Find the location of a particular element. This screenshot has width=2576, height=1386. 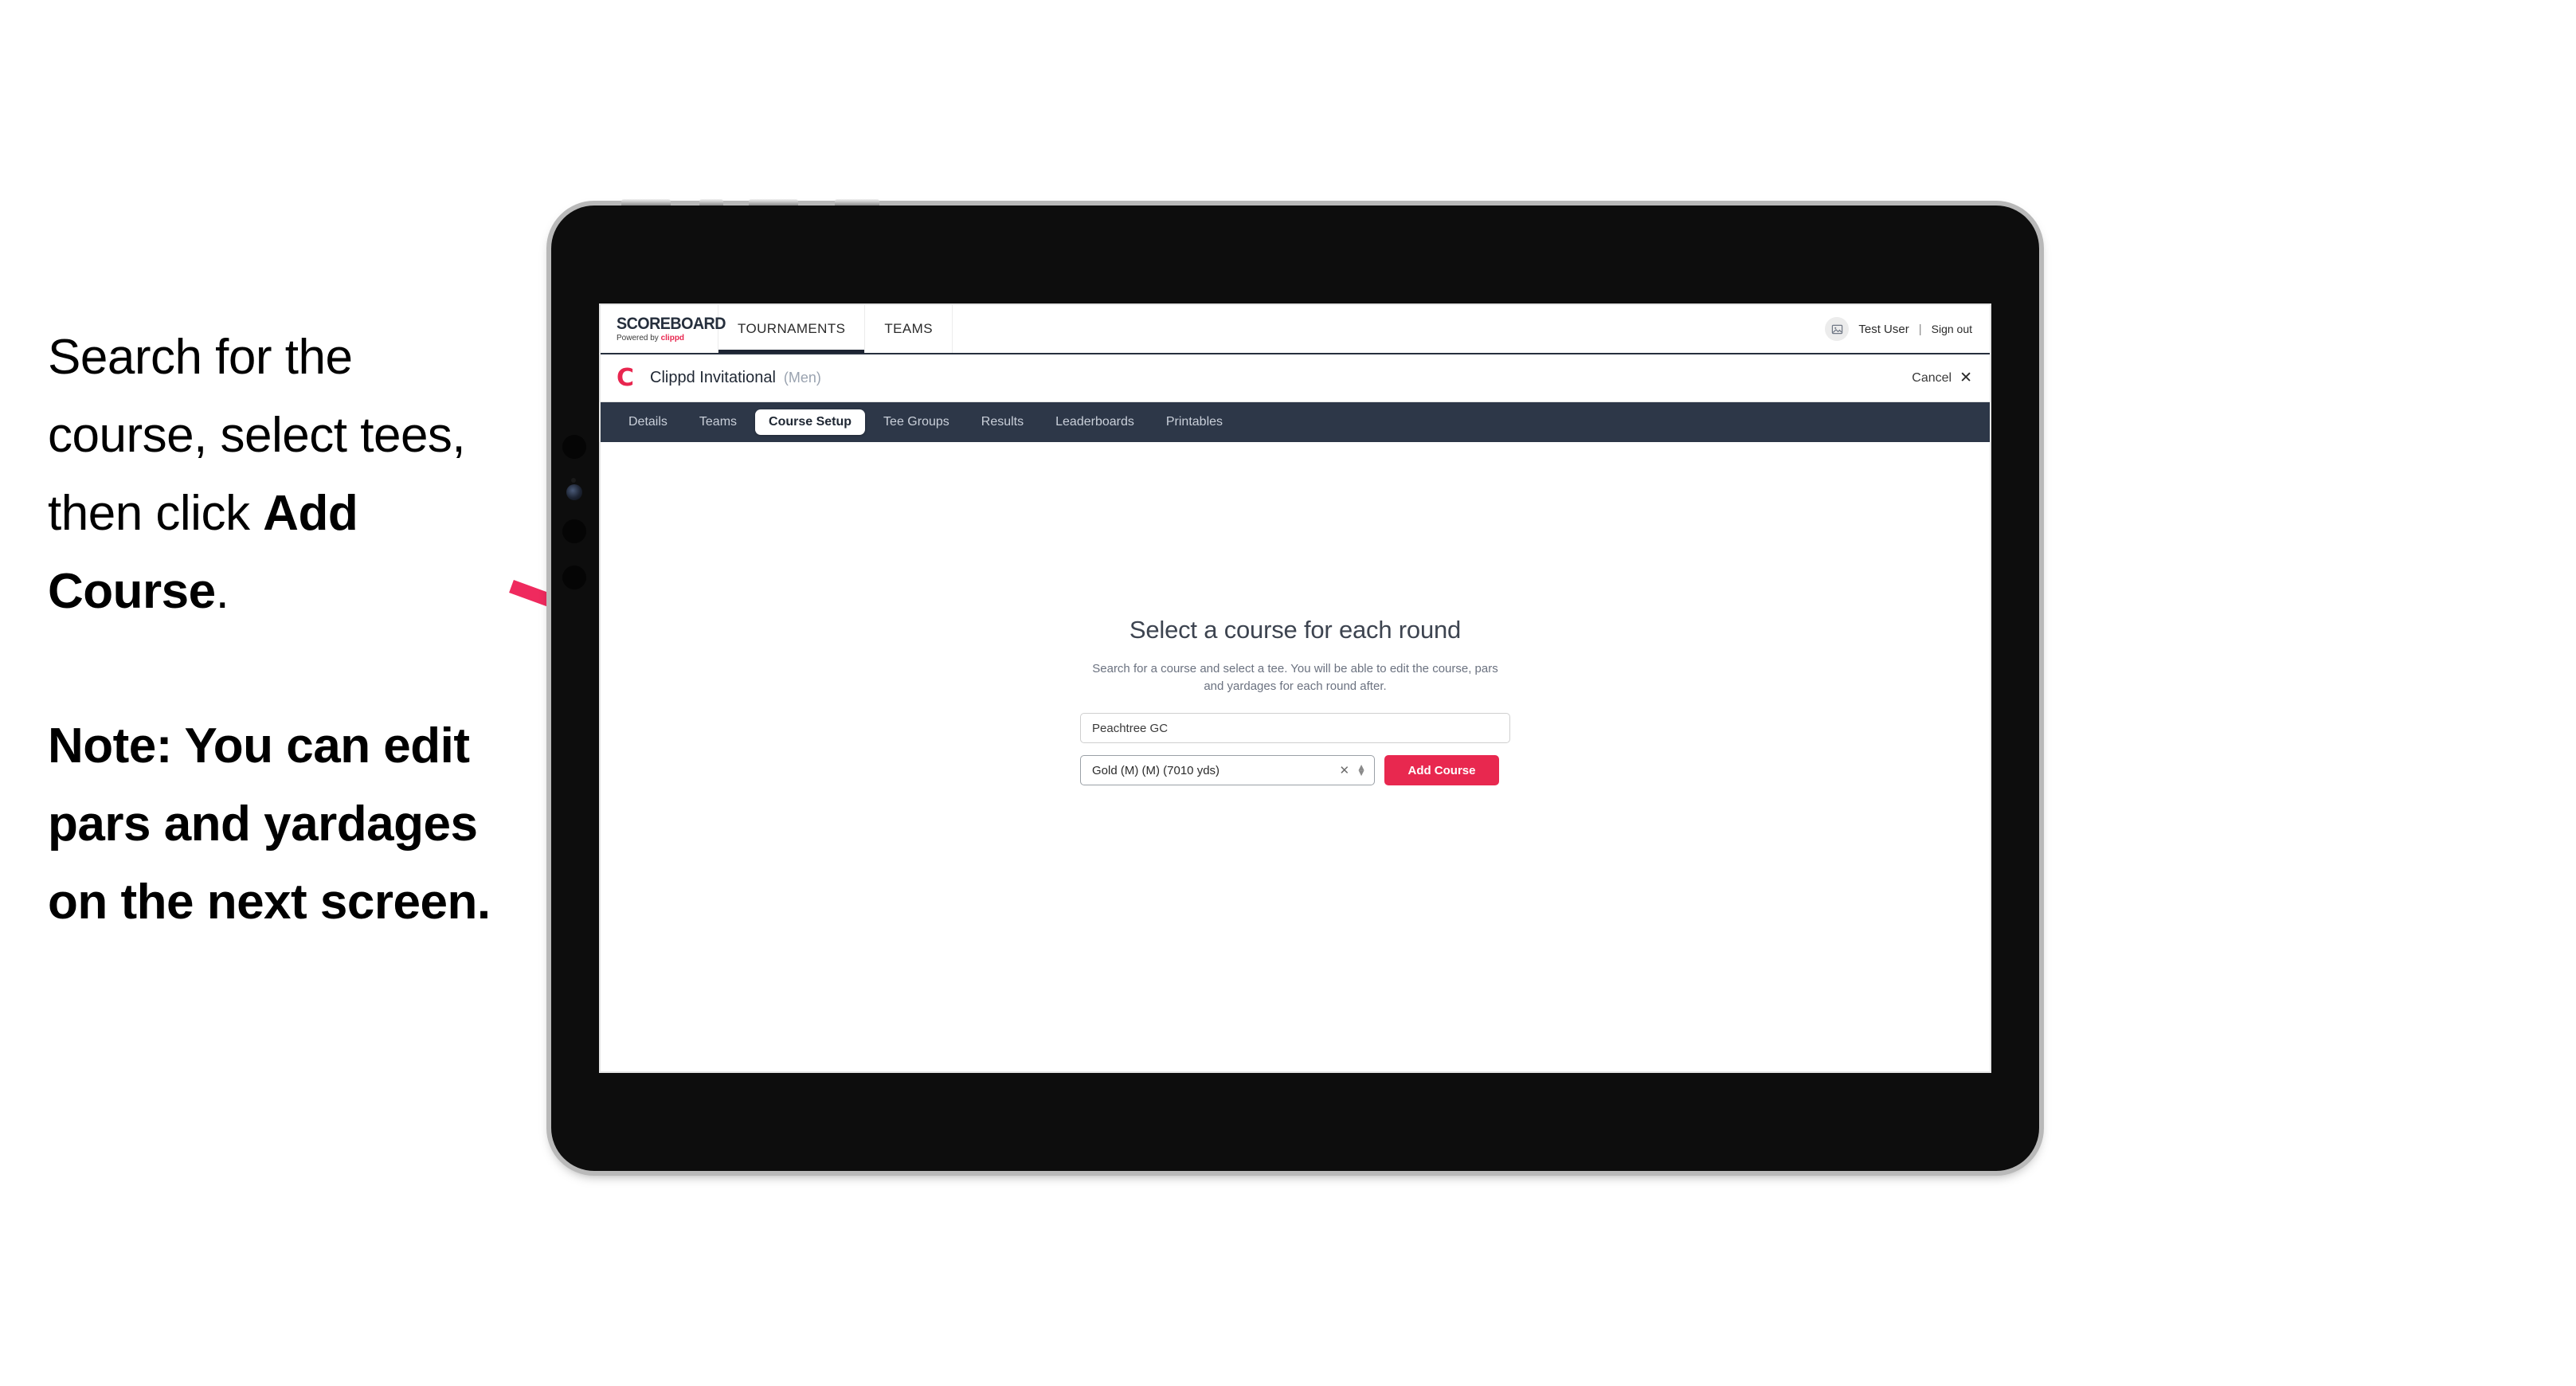

powered-by-prefix: Powered by is located at coordinates (639, 338).